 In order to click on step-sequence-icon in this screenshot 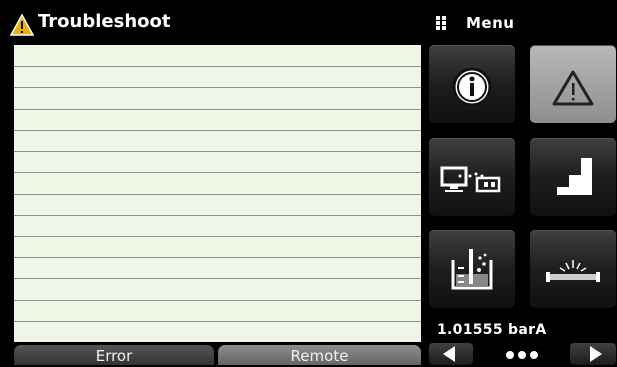, I will do `click(574, 176)`.